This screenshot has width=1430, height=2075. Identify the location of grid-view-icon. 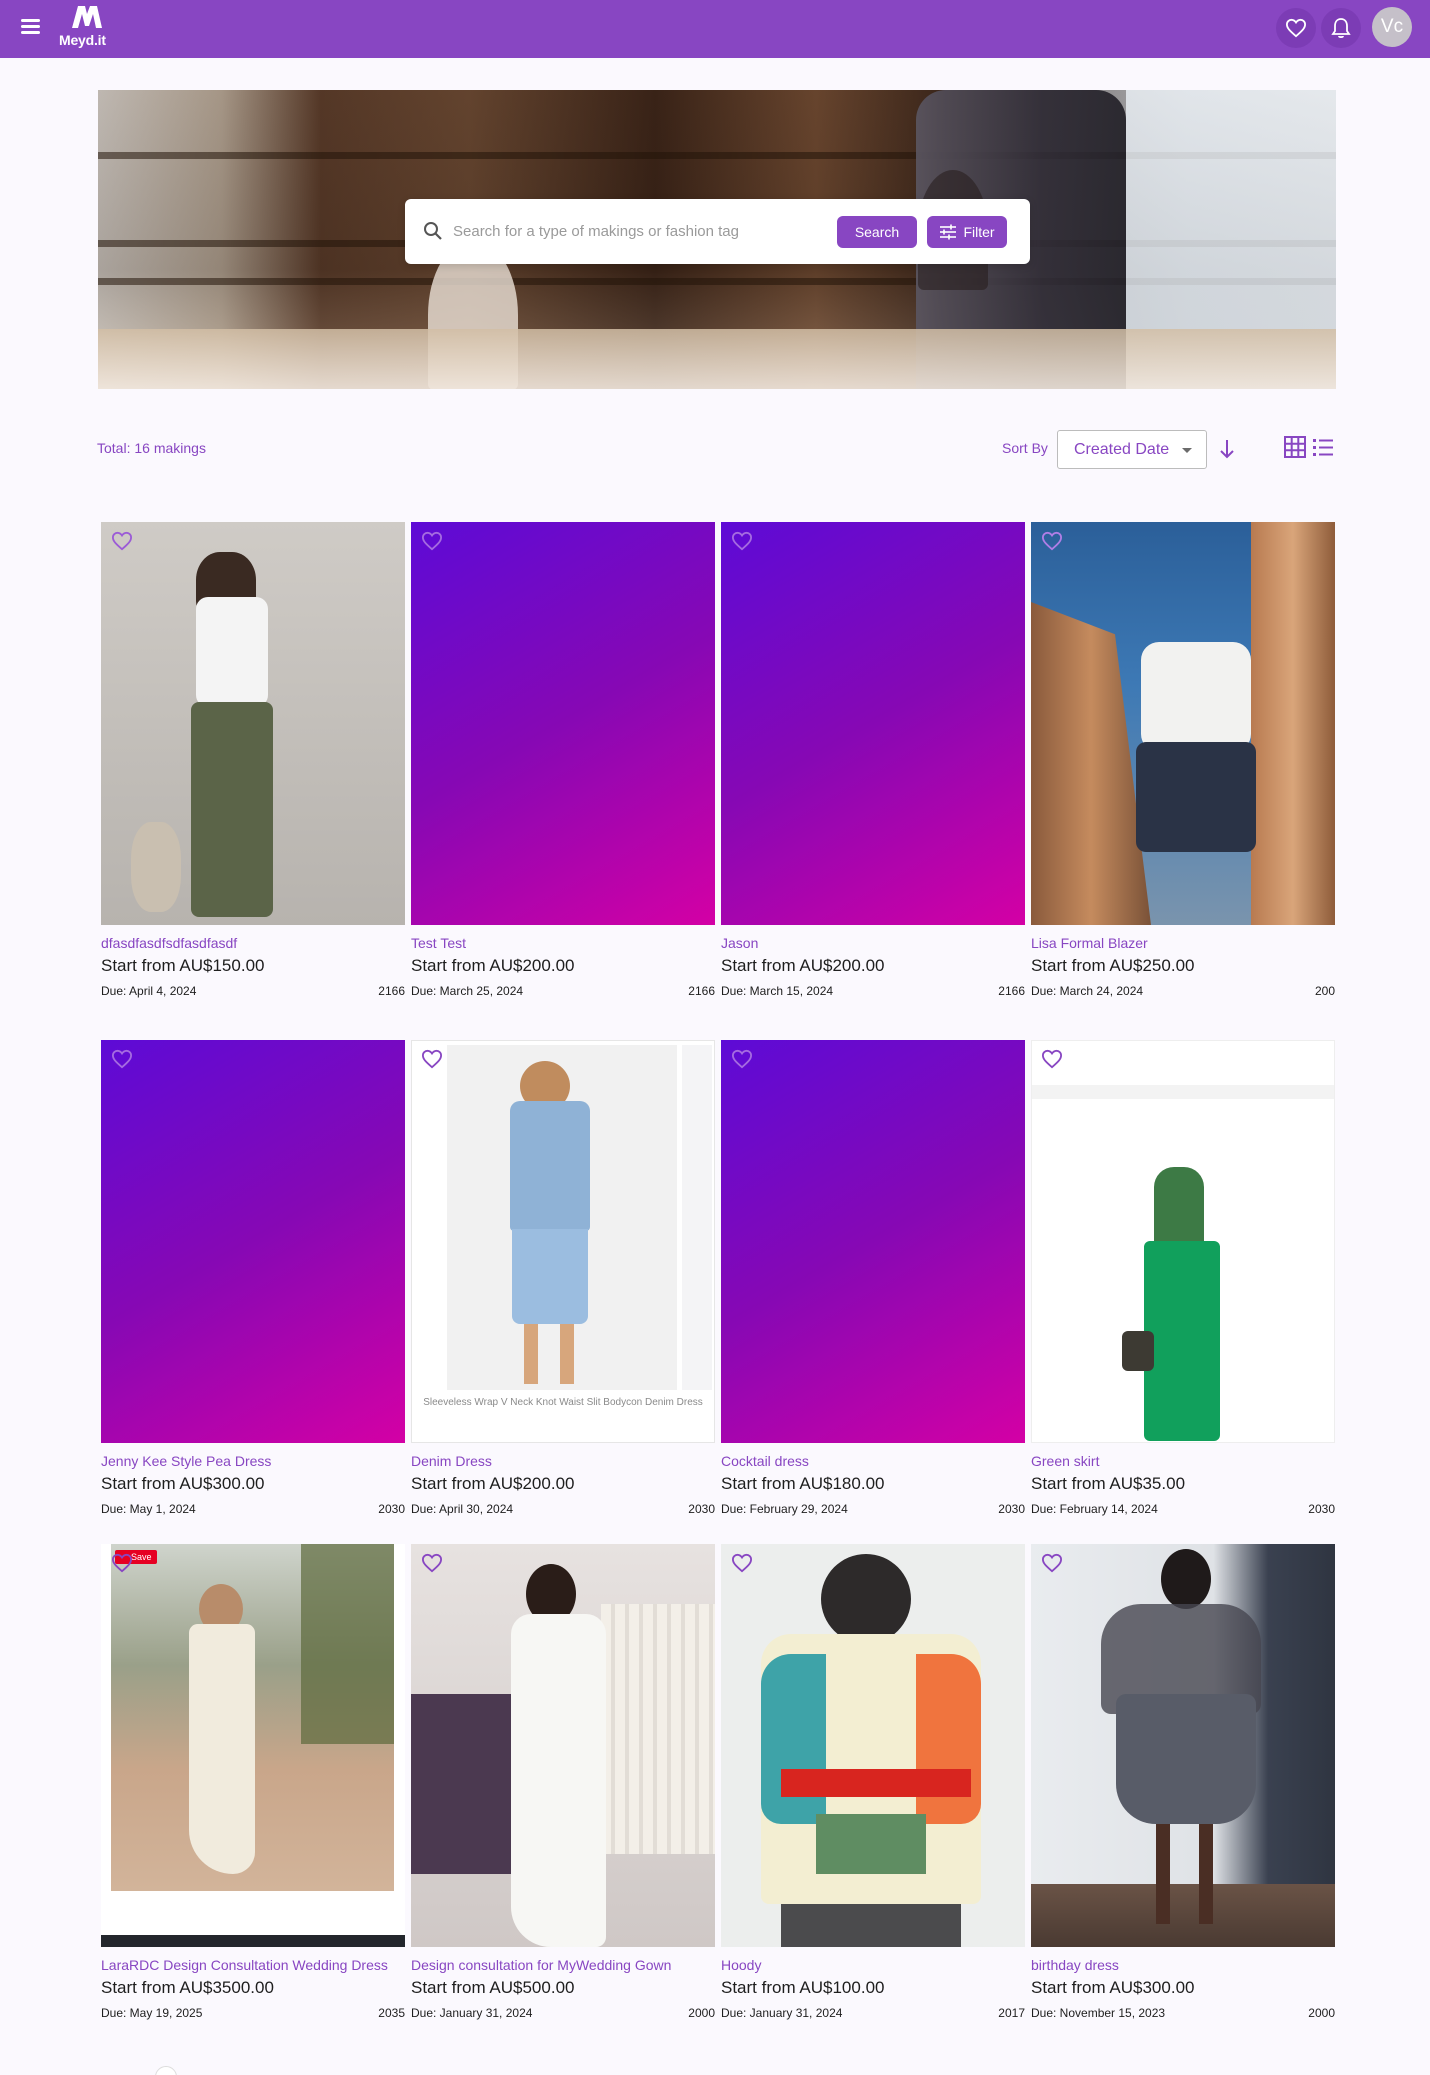
(1295, 447).